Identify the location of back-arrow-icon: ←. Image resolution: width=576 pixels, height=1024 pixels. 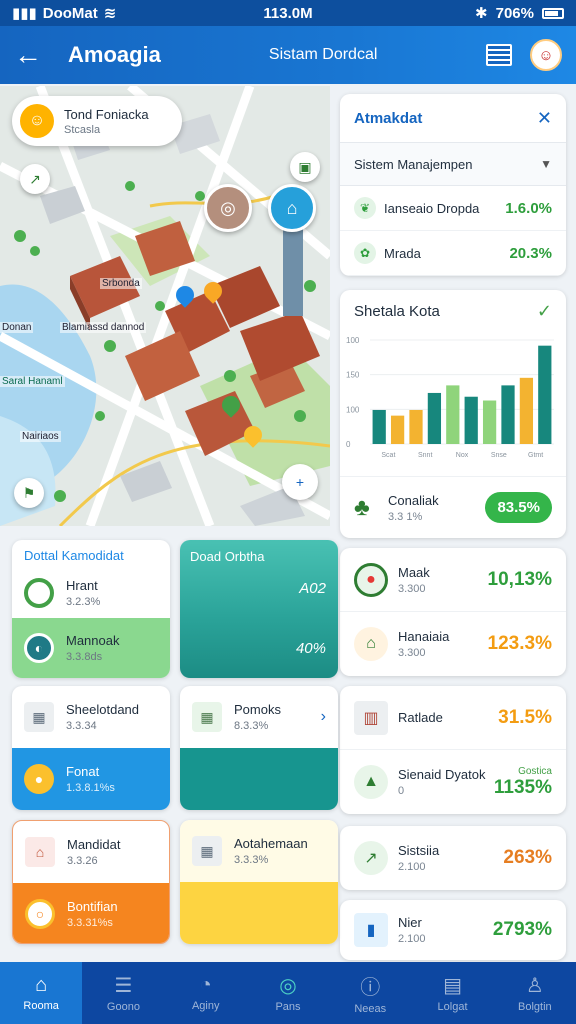
(30, 55).